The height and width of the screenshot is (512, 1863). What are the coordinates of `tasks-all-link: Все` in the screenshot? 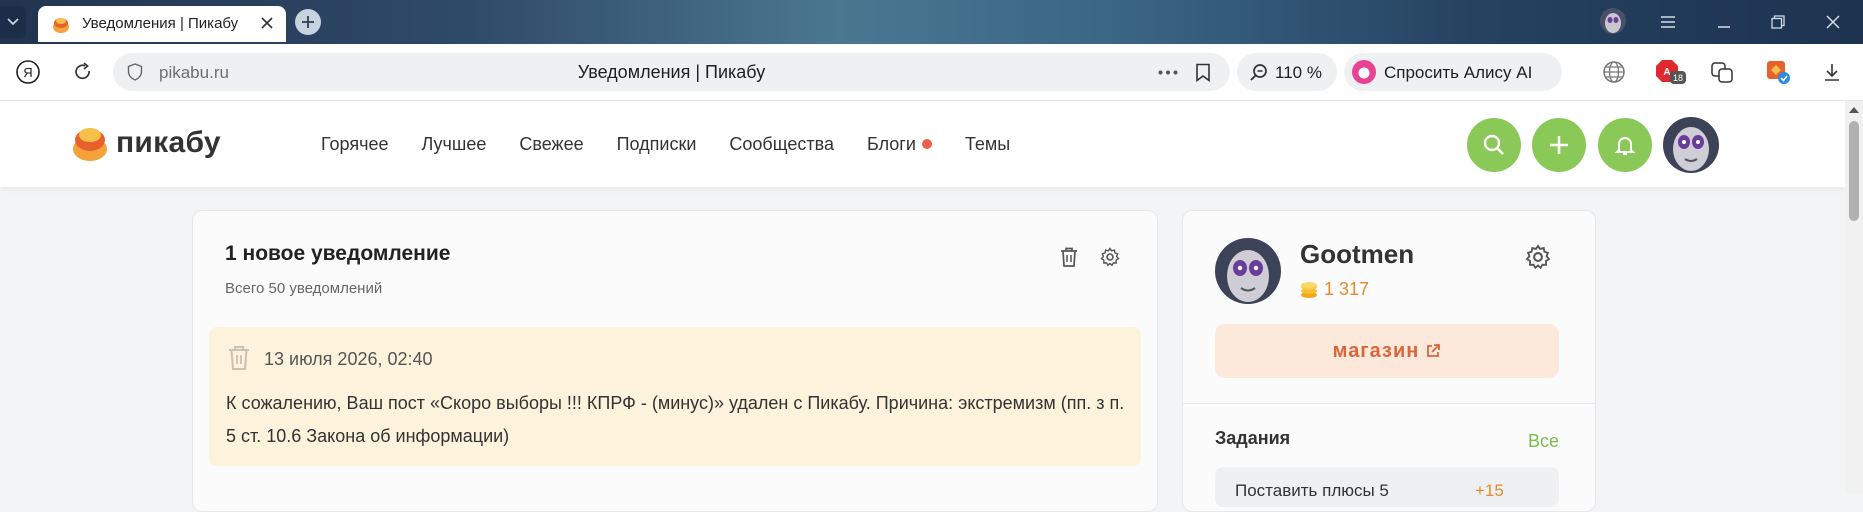 It's located at (1543, 441).